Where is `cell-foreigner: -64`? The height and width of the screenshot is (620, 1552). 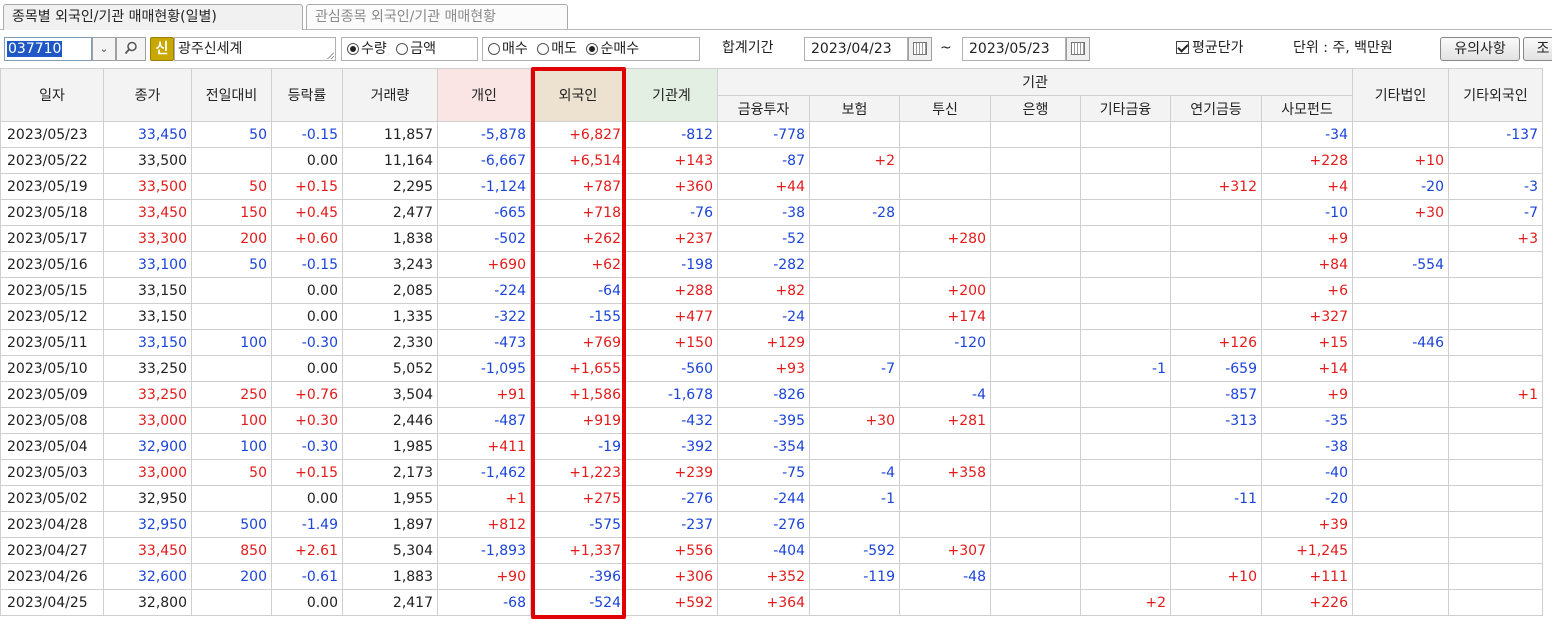
cell-foreigner: -64 is located at coordinates (578, 290).